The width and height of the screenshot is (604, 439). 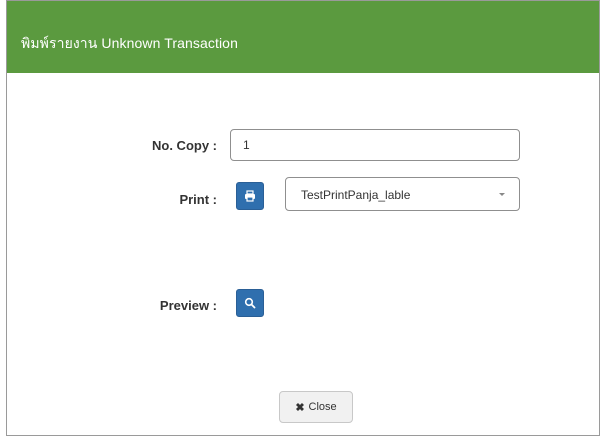 I want to click on dialog-footer: ✖ Close, so click(x=303, y=404).